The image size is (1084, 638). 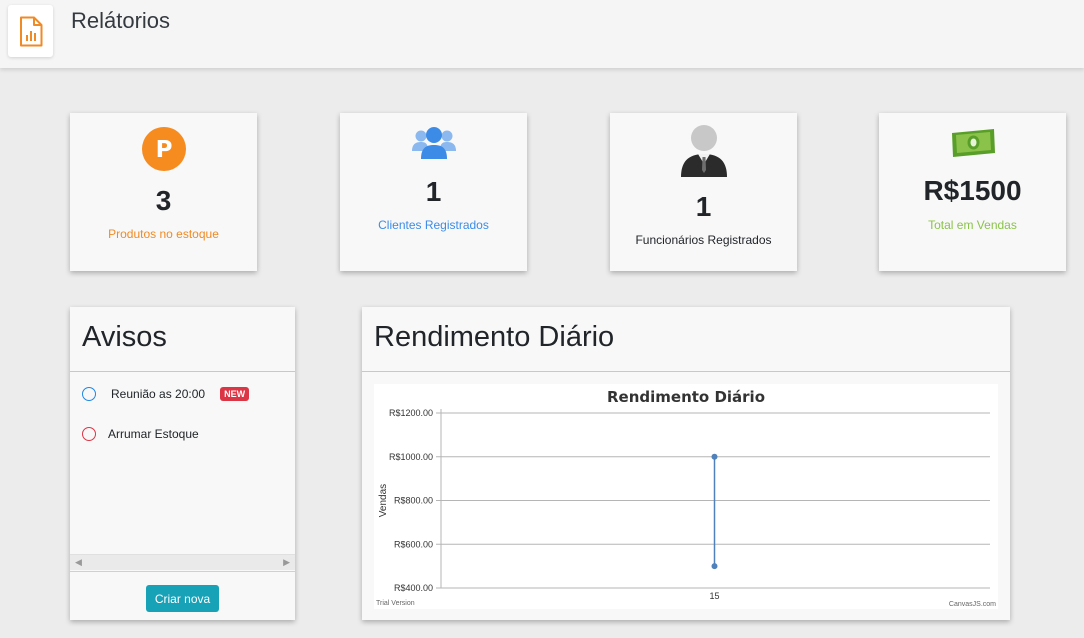 What do you see at coordinates (413, 501) in the screenshot?
I see `chart-y-tick-label: R$800.00` at bounding box center [413, 501].